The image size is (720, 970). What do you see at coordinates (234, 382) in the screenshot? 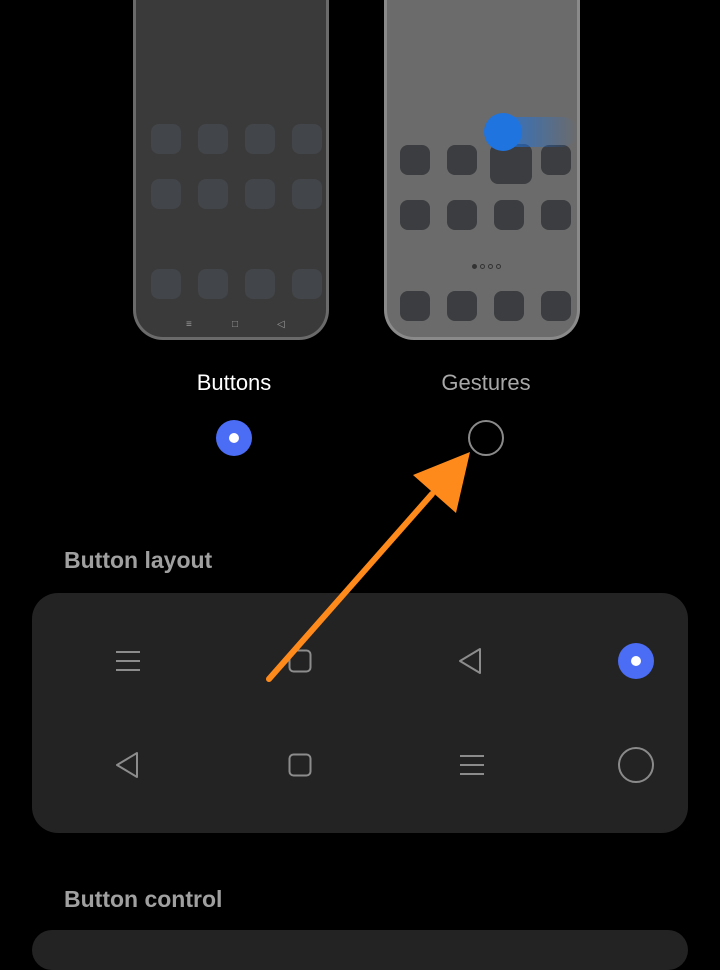
I see `buttons-mode-label: Buttons` at bounding box center [234, 382].